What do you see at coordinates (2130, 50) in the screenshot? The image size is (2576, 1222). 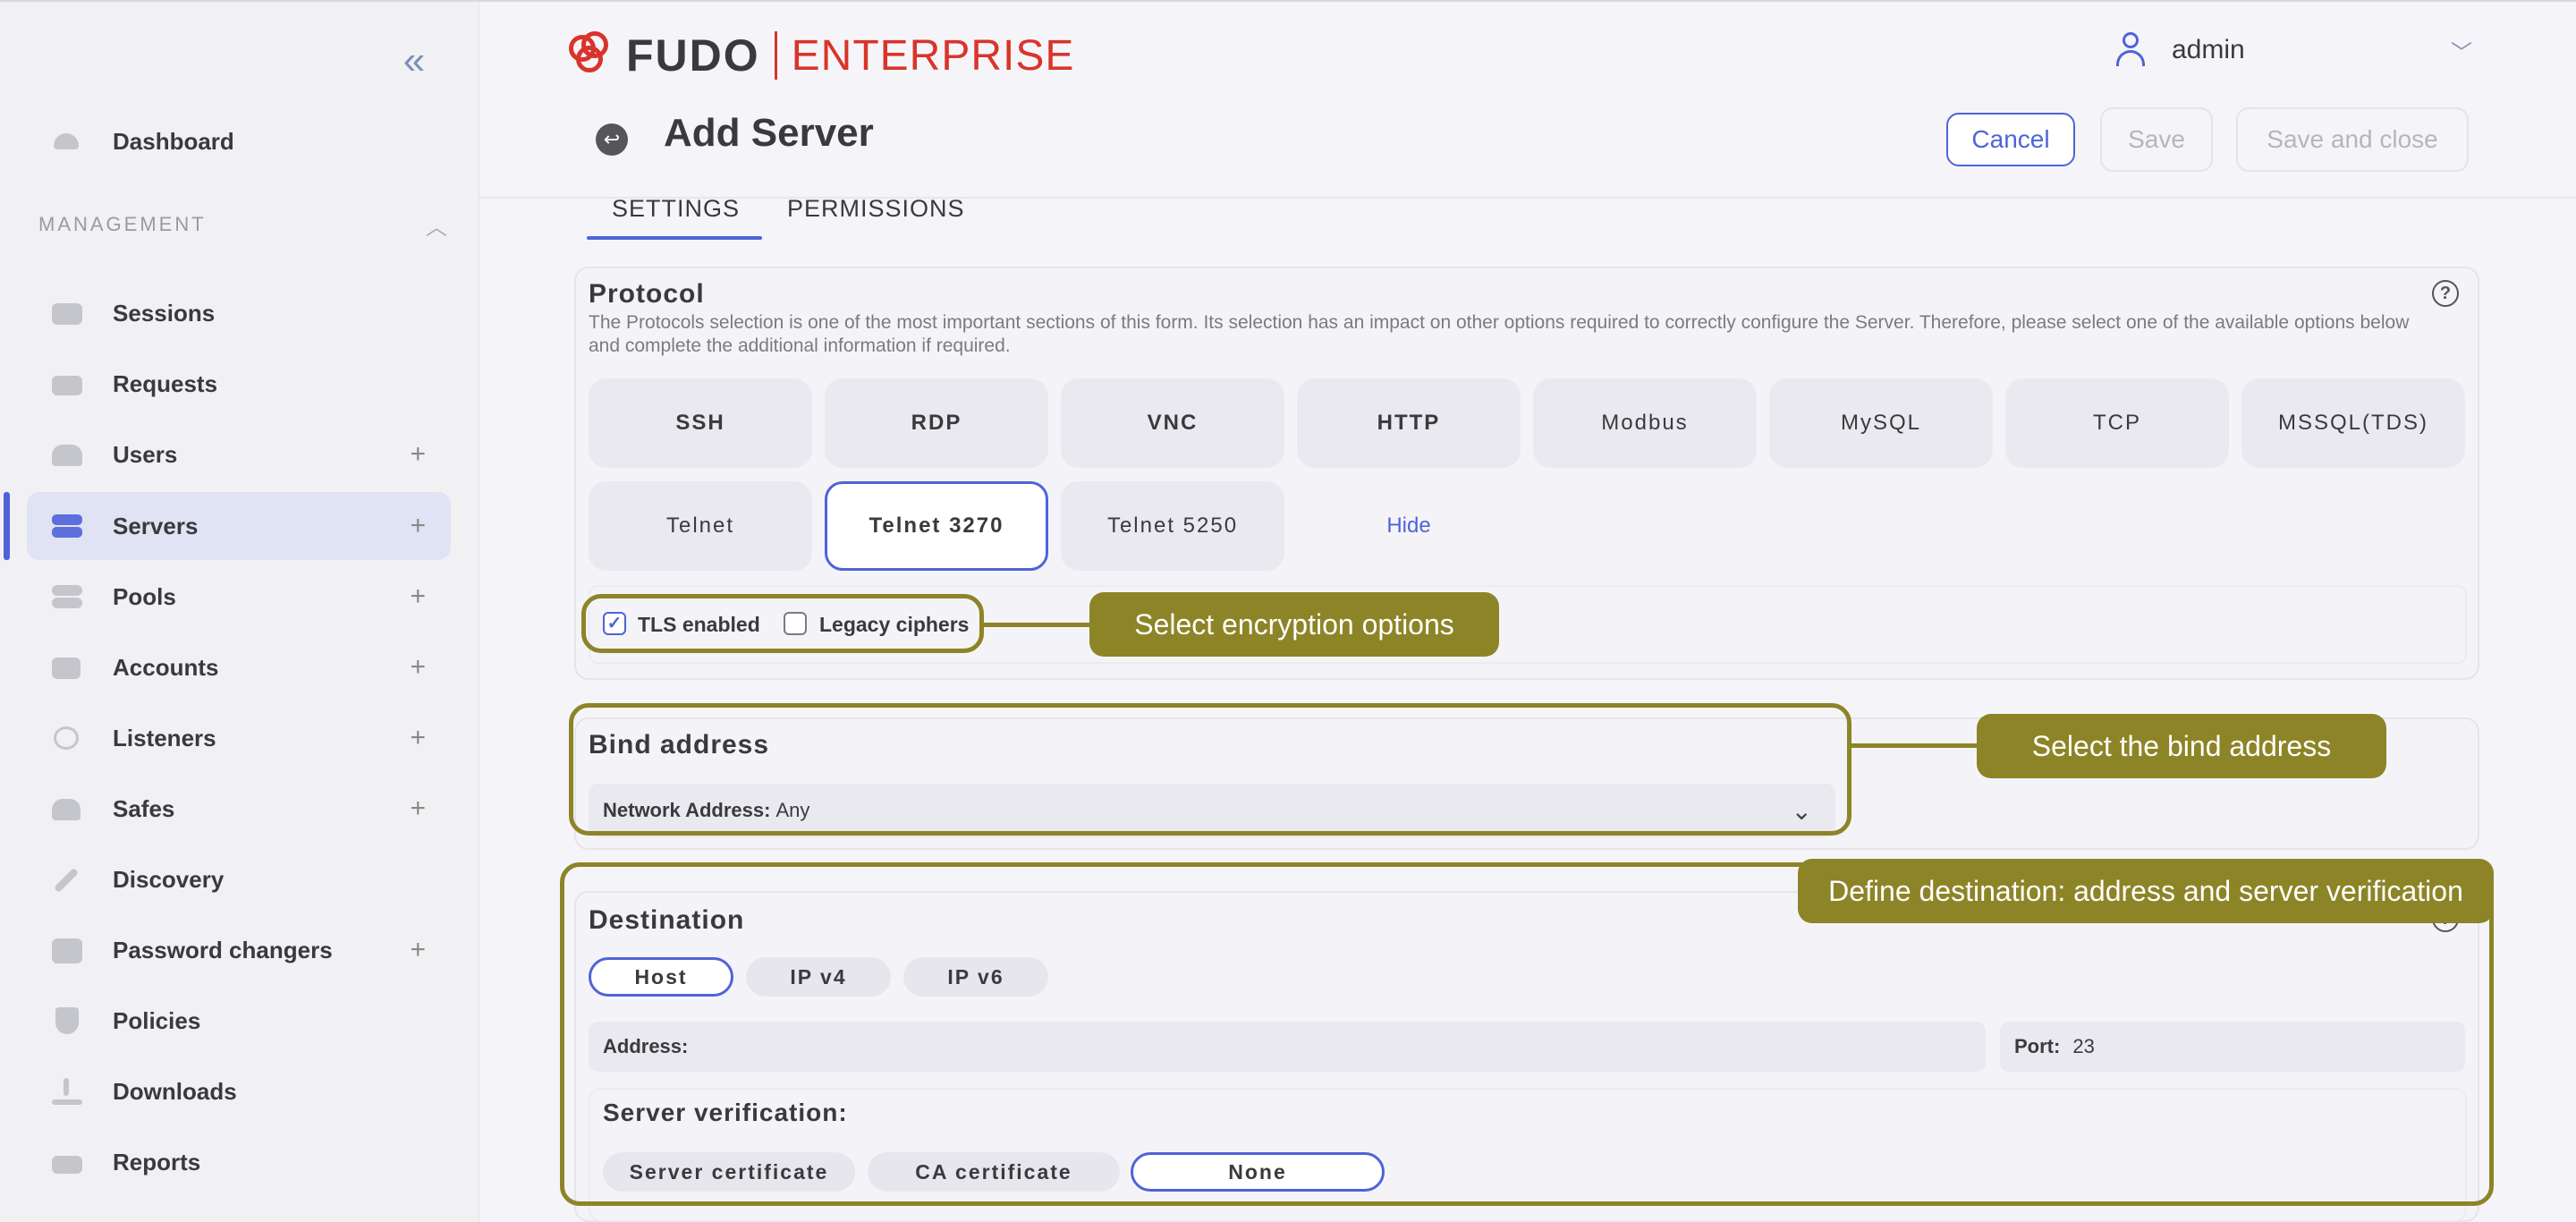 I see `user-icon` at bounding box center [2130, 50].